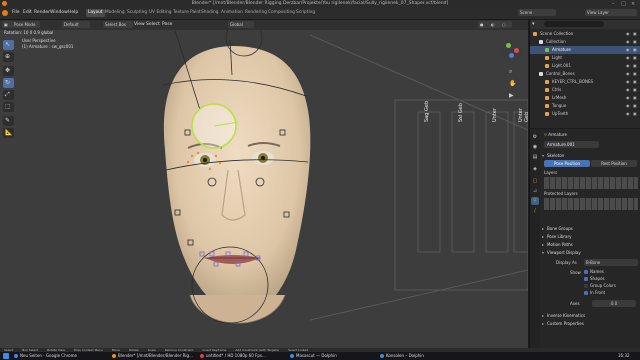 The width and height of the screenshot is (640, 360). What do you see at coordinates (585, 58) in the screenshot?
I see `outliner-row: Light ◉ ▣` at bounding box center [585, 58].